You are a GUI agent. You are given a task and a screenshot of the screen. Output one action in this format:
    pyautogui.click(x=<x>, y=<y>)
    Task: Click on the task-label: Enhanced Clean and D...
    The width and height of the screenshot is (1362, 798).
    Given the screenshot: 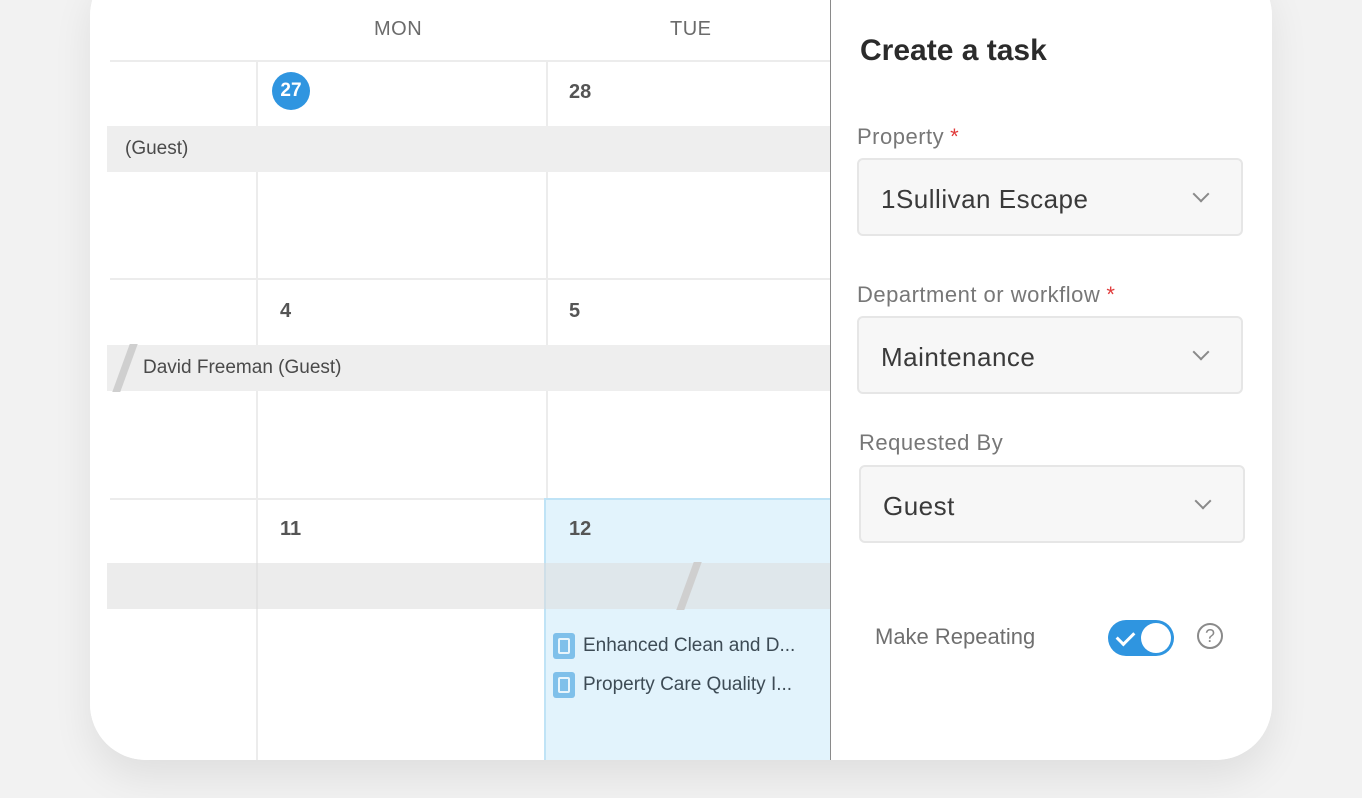 What is the action you would take?
    pyautogui.click(x=689, y=645)
    